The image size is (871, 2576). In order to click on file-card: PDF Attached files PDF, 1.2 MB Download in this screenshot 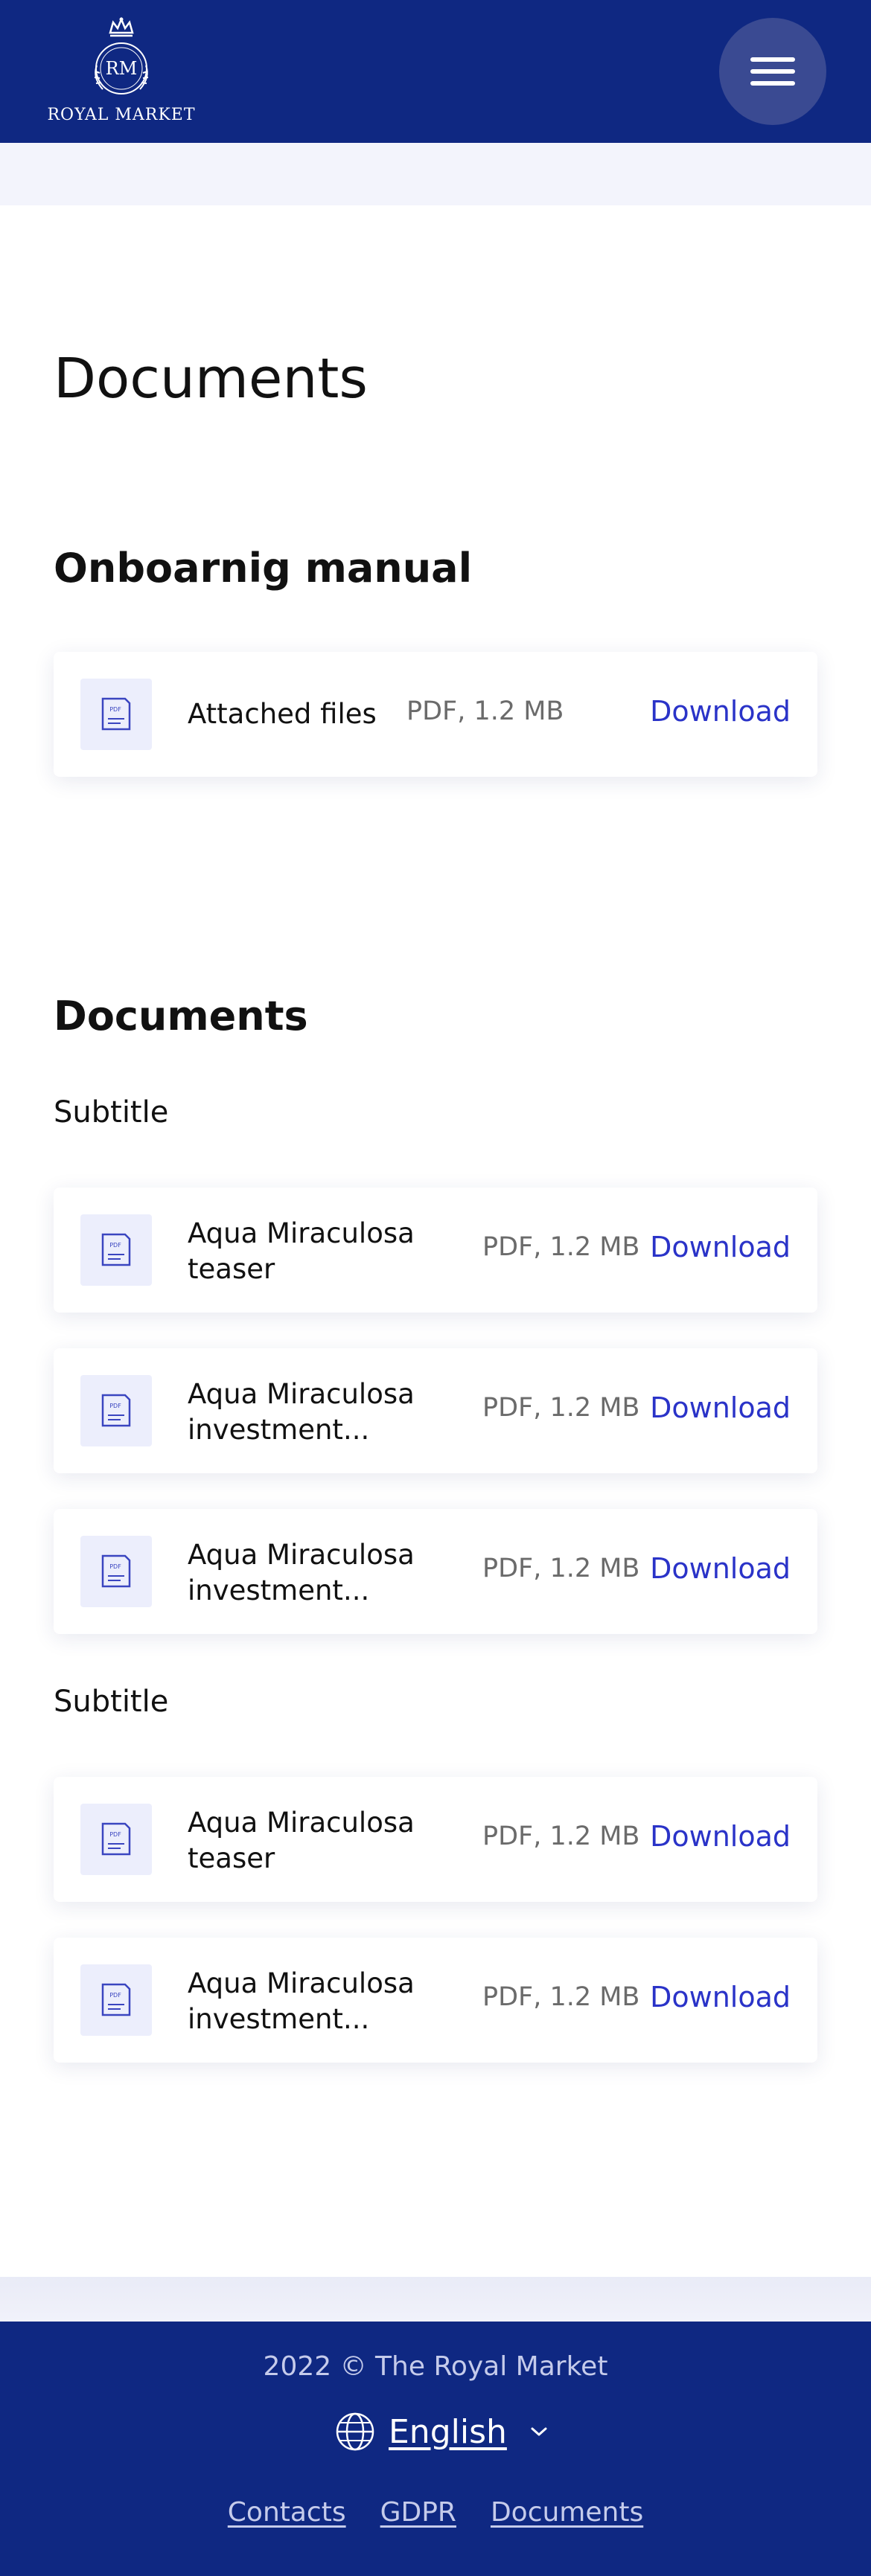, I will do `click(435, 714)`.